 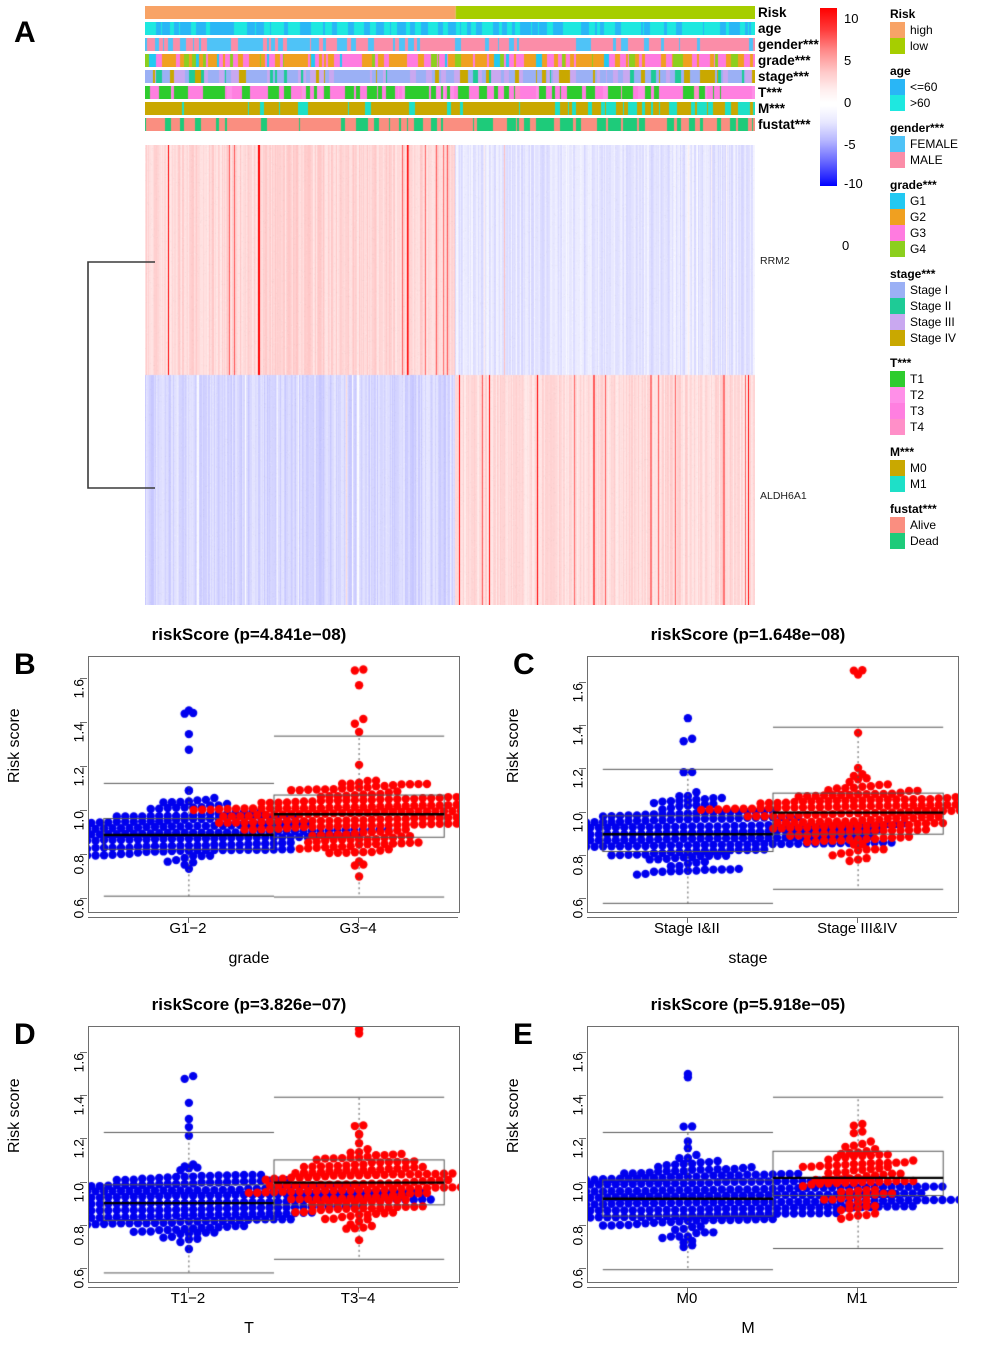 What do you see at coordinates (943, 469) in the screenshot?
I see `legend-group-m: M*** M0 M1` at bounding box center [943, 469].